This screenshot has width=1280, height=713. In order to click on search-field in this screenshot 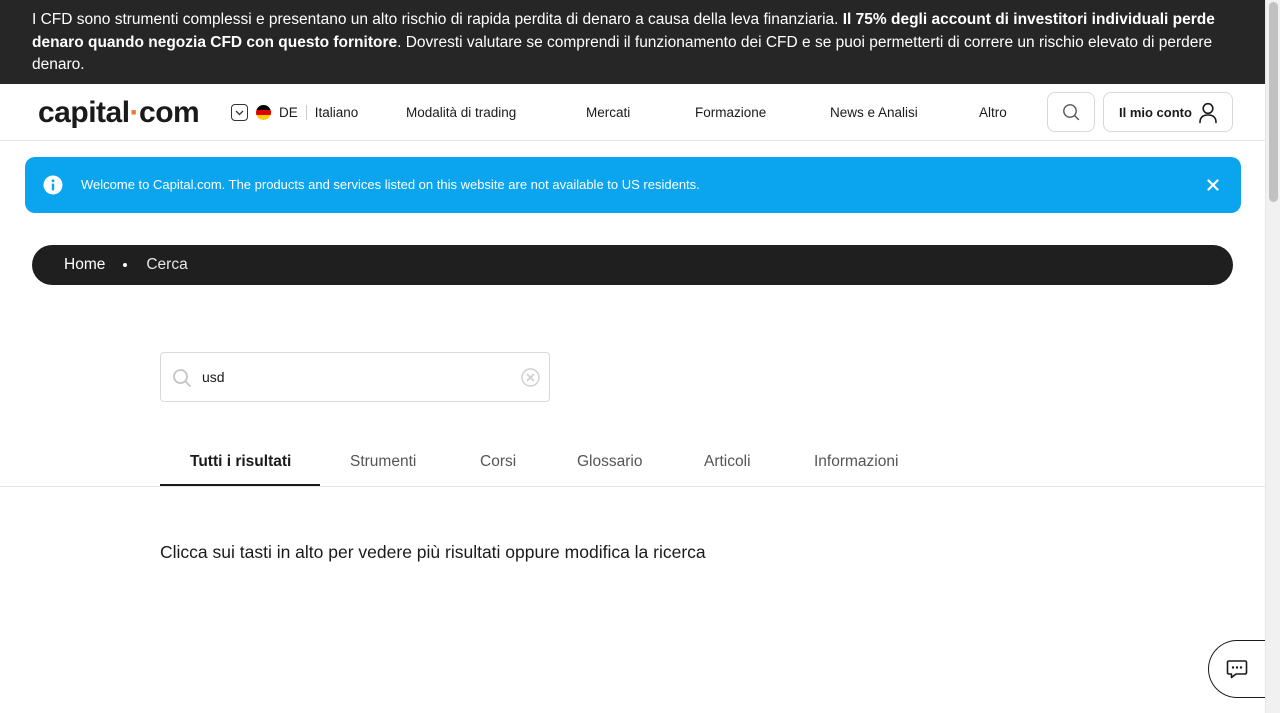, I will do `click(355, 377)`.